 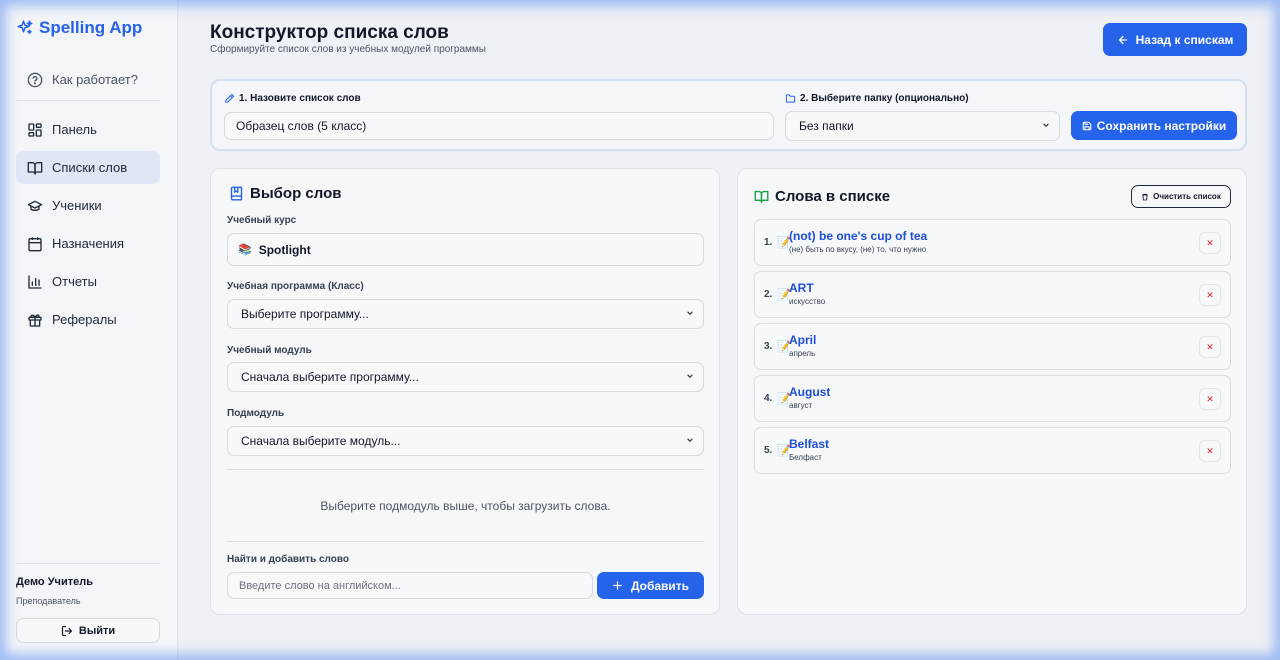 I want to click on dashboard-icon, so click(x=35, y=129).